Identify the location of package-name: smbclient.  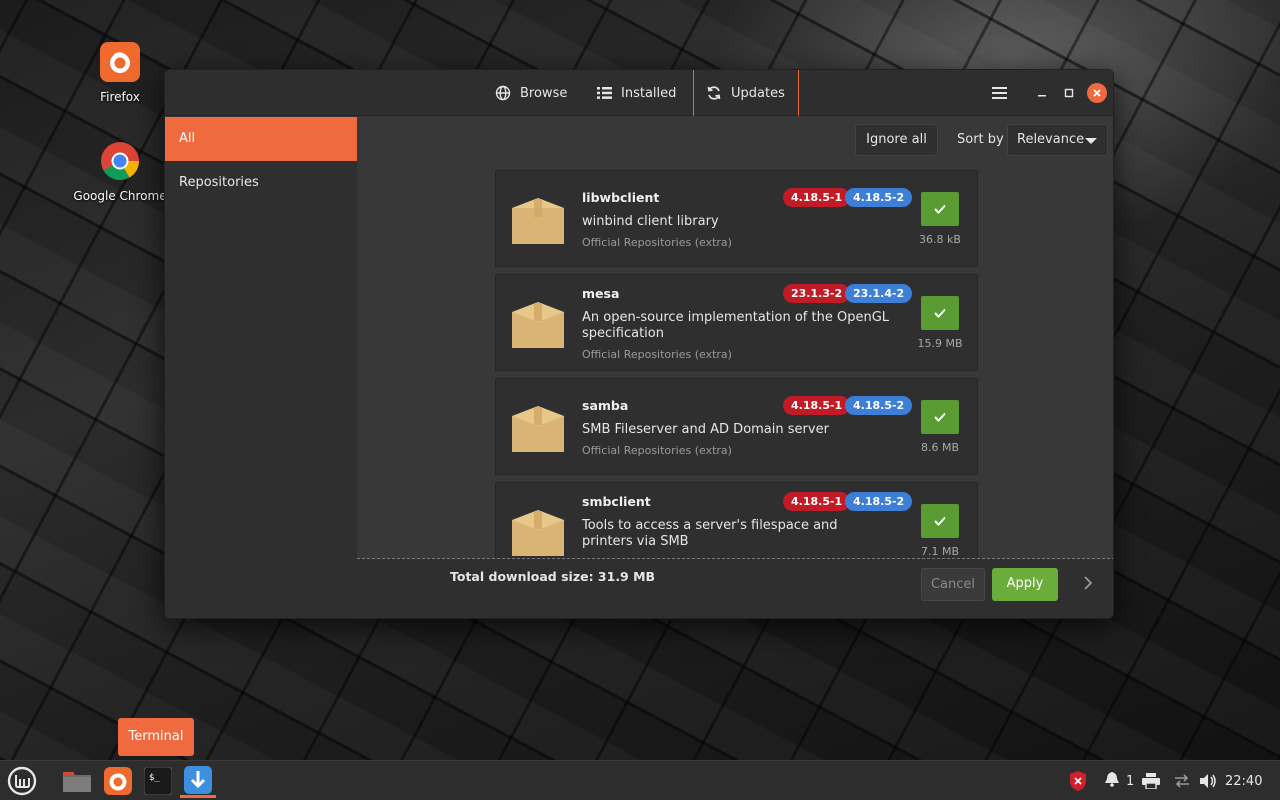
(616, 501).